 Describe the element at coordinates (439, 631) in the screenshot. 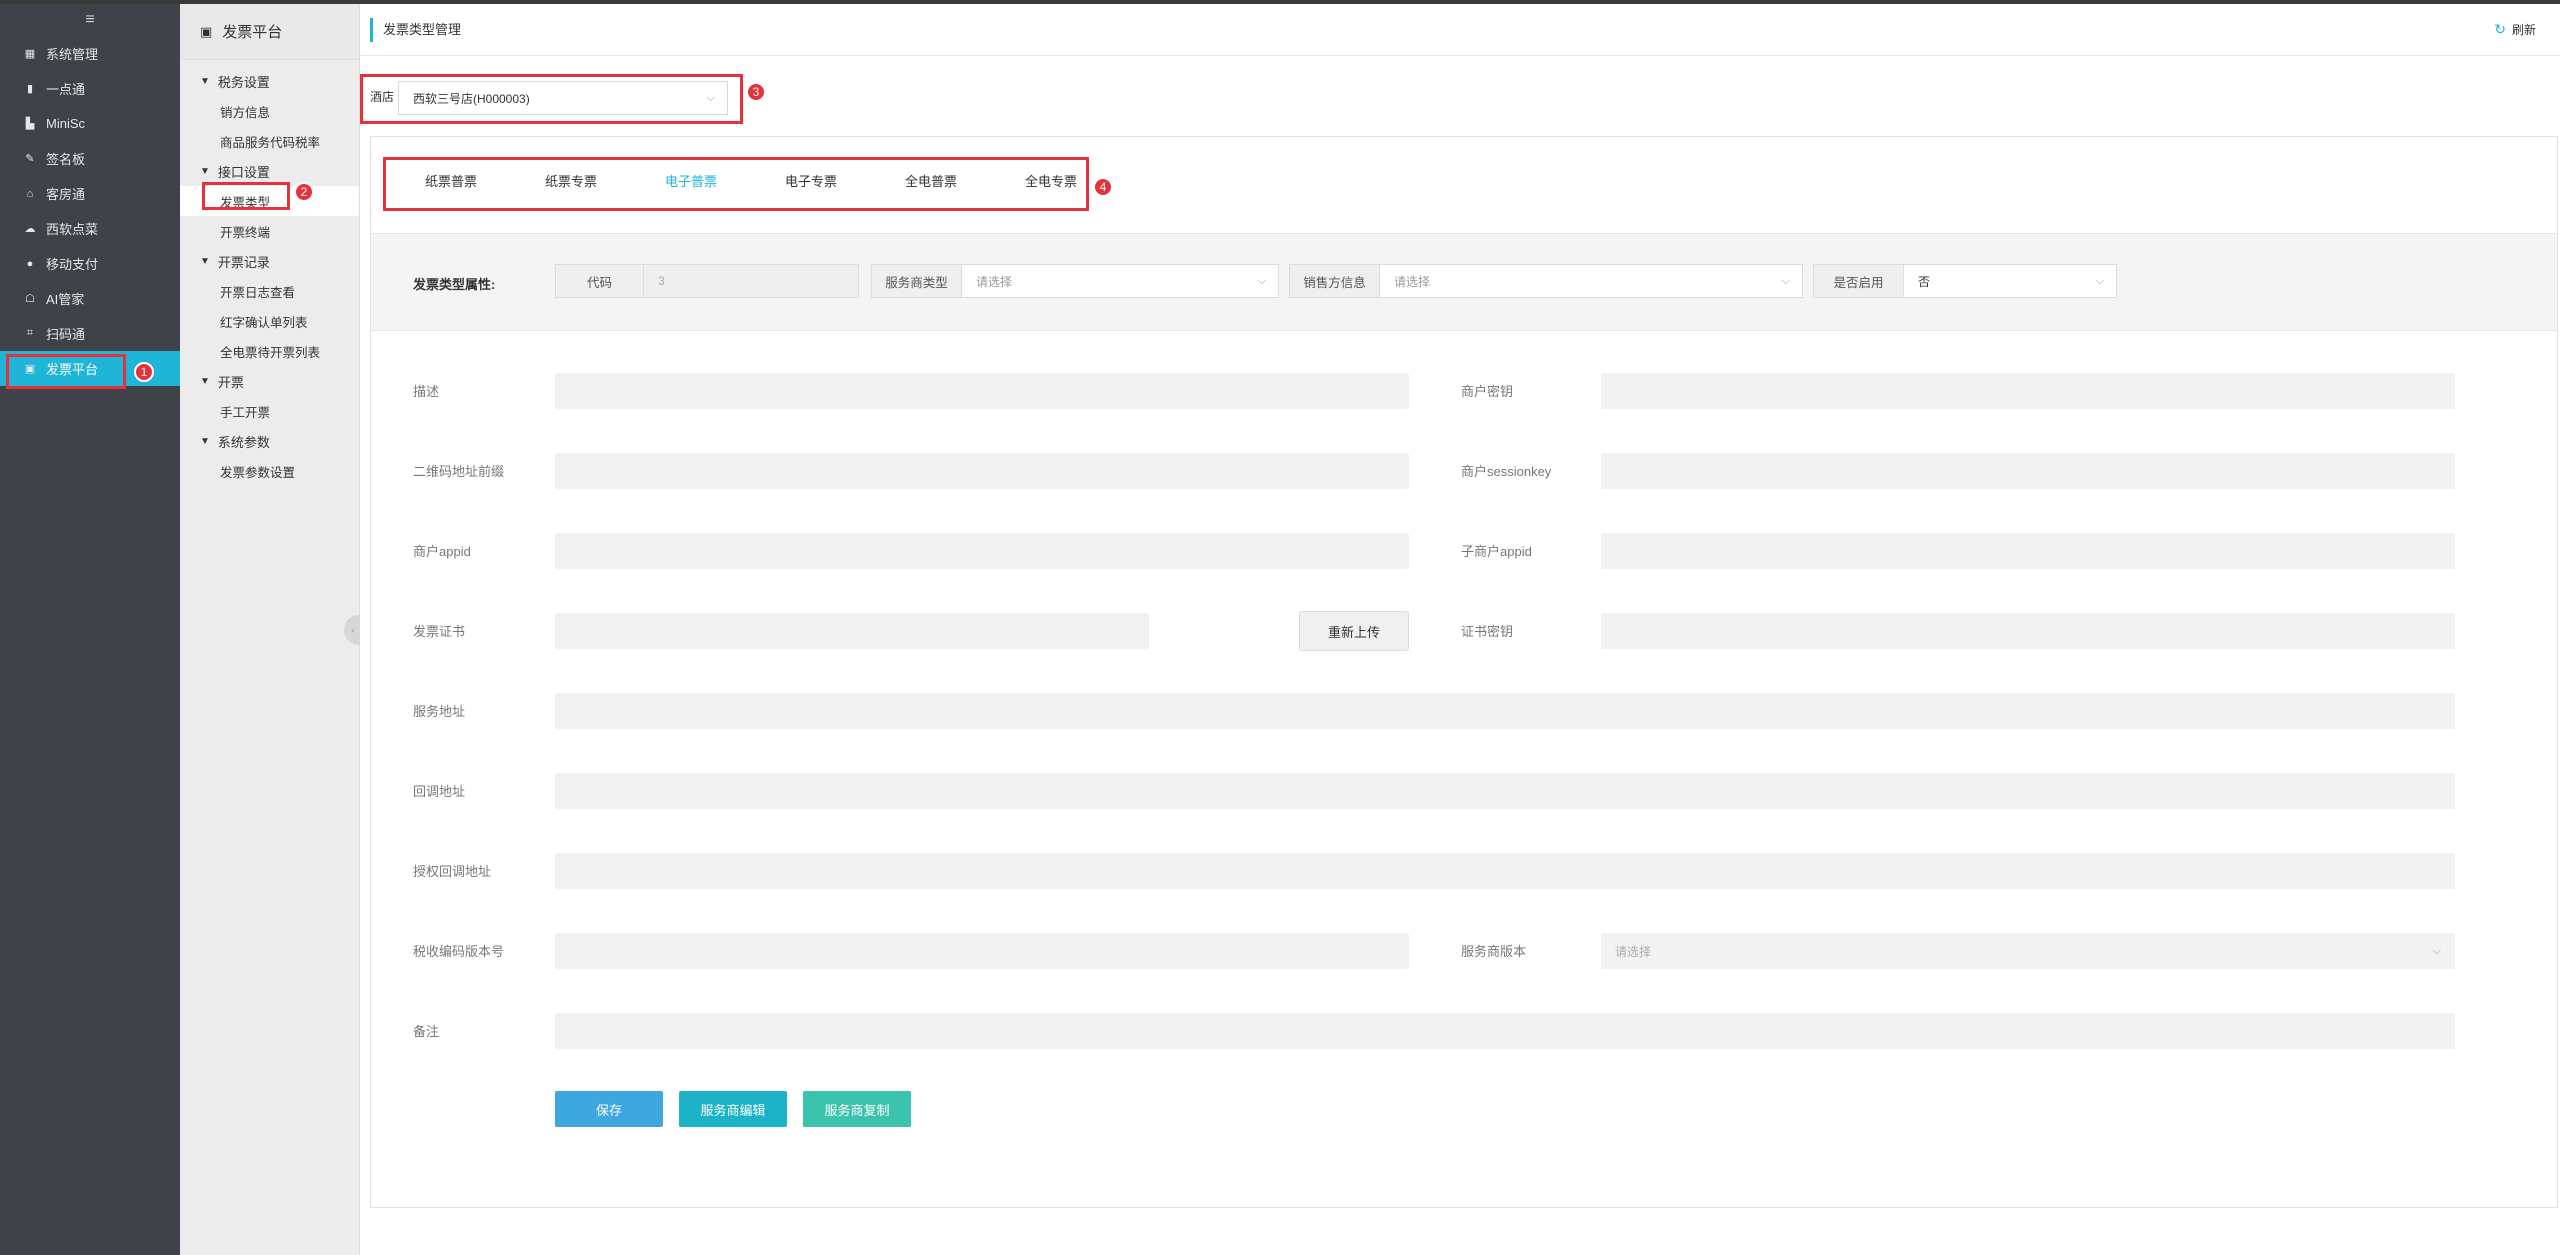

I see `certificate-label: 发票证书` at that location.